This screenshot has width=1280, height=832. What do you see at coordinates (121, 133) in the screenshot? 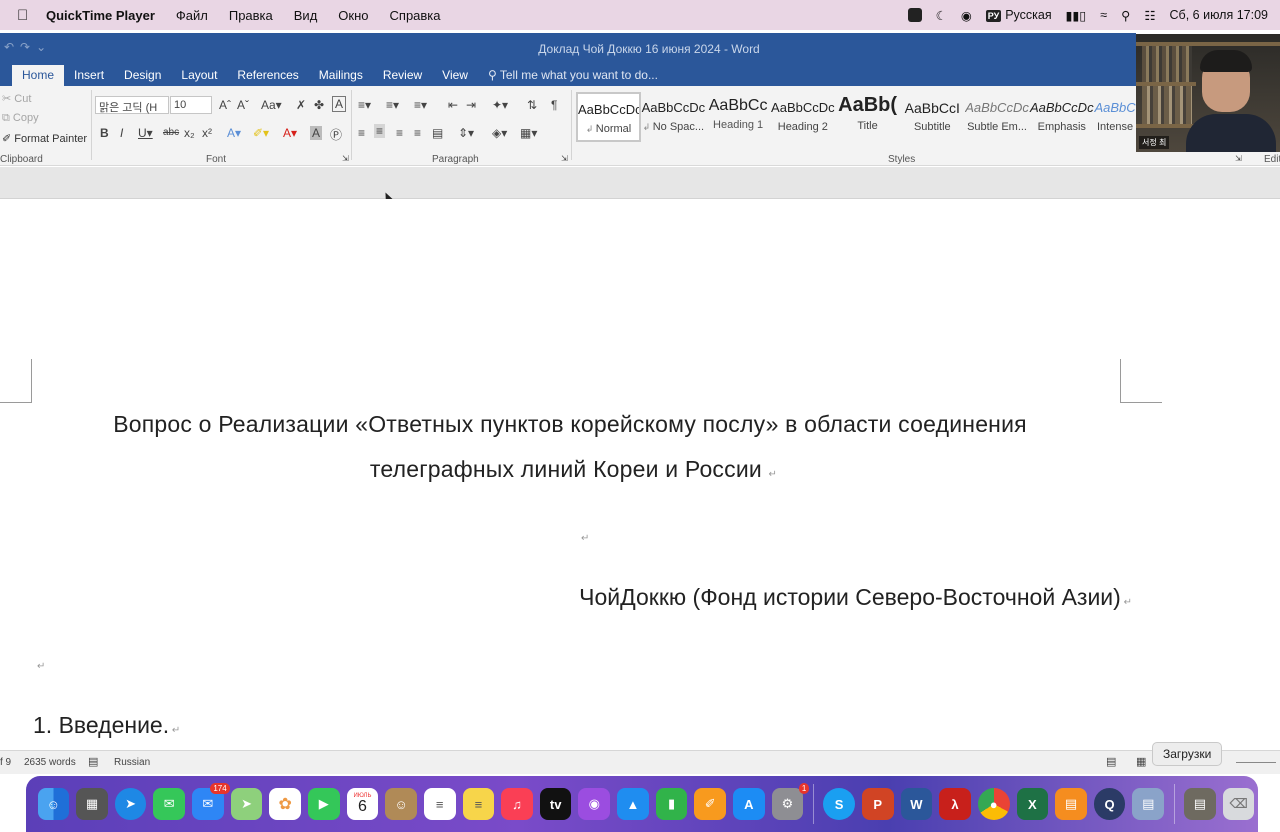
I see `italic-button: I` at bounding box center [121, 133].